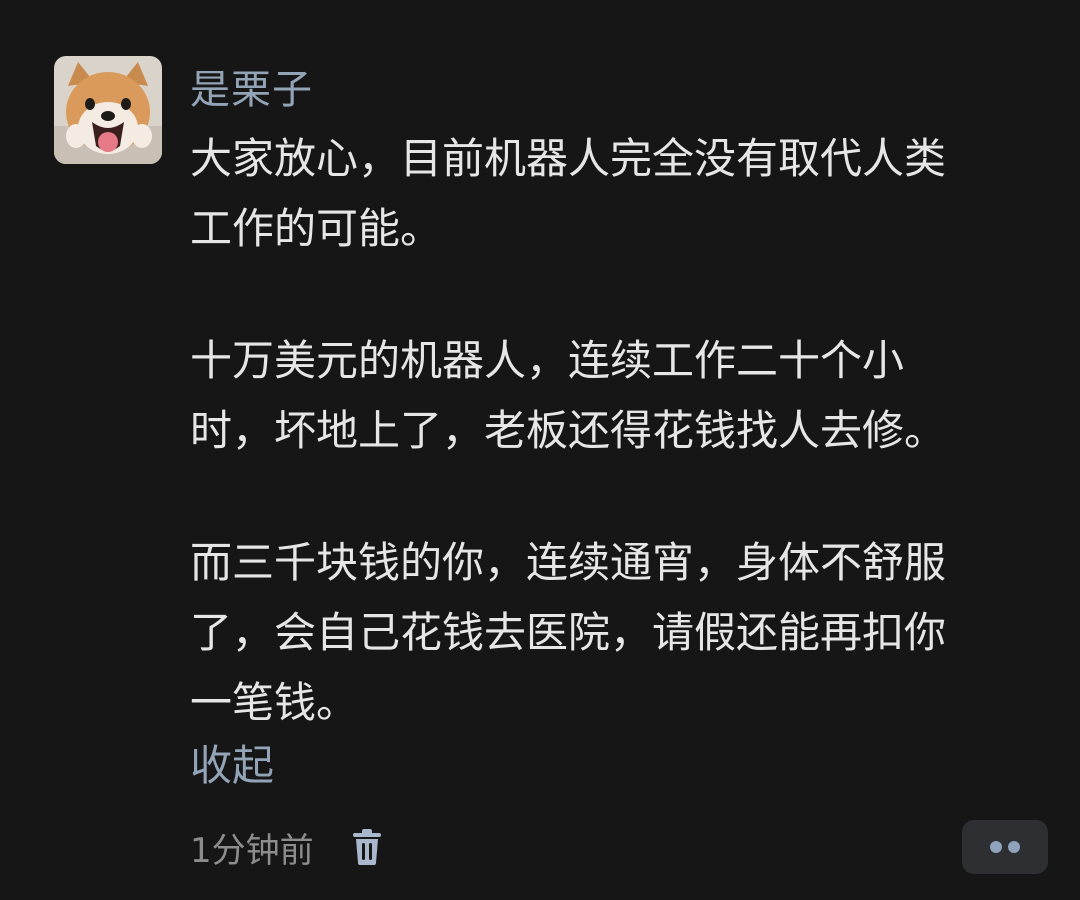 The height and width of the screenshot is (900, 1080). I want to click on shiba-dog-avatar-icon, so click(108, 110).